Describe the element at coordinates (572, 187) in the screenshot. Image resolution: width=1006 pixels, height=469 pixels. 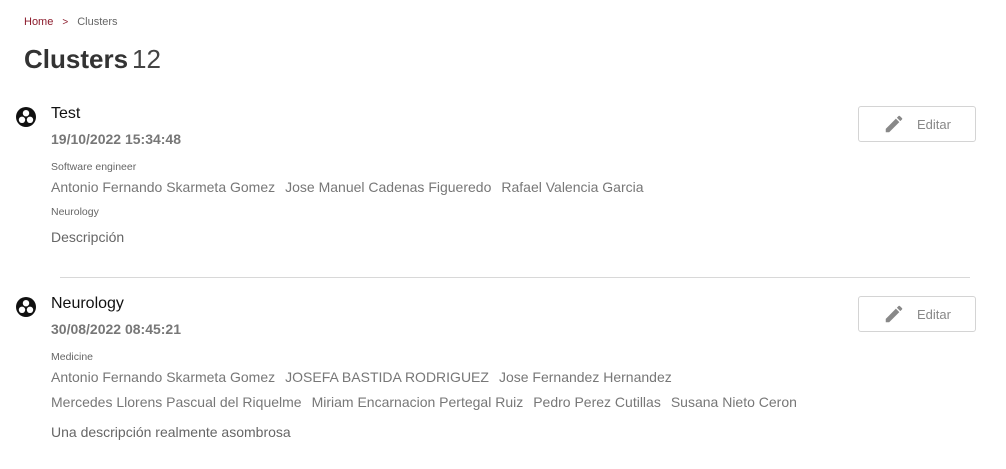
I see `member: Rafael Valencia Garcia` at that location.